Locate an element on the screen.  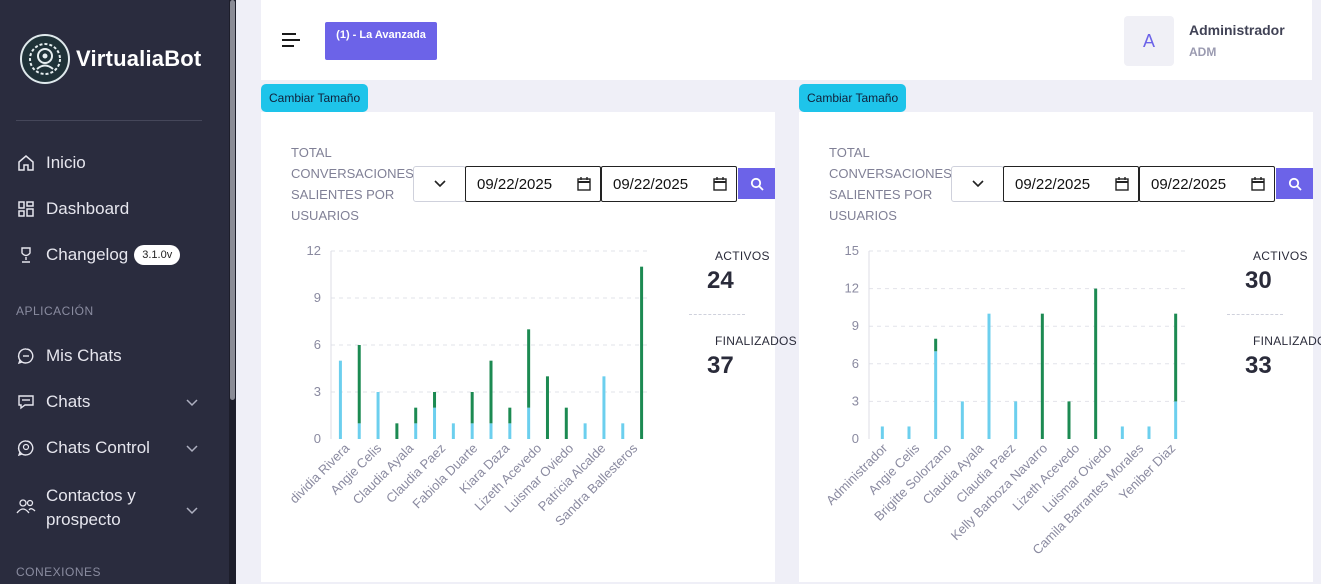
user-name: Administrador is located at coordinates (1237, 30).